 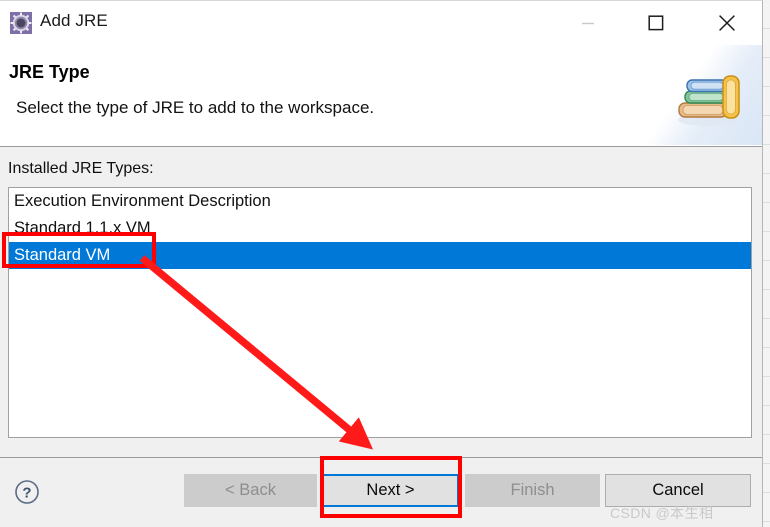 I want to click on list-item: Standard VM, so click(x=380, y=255).